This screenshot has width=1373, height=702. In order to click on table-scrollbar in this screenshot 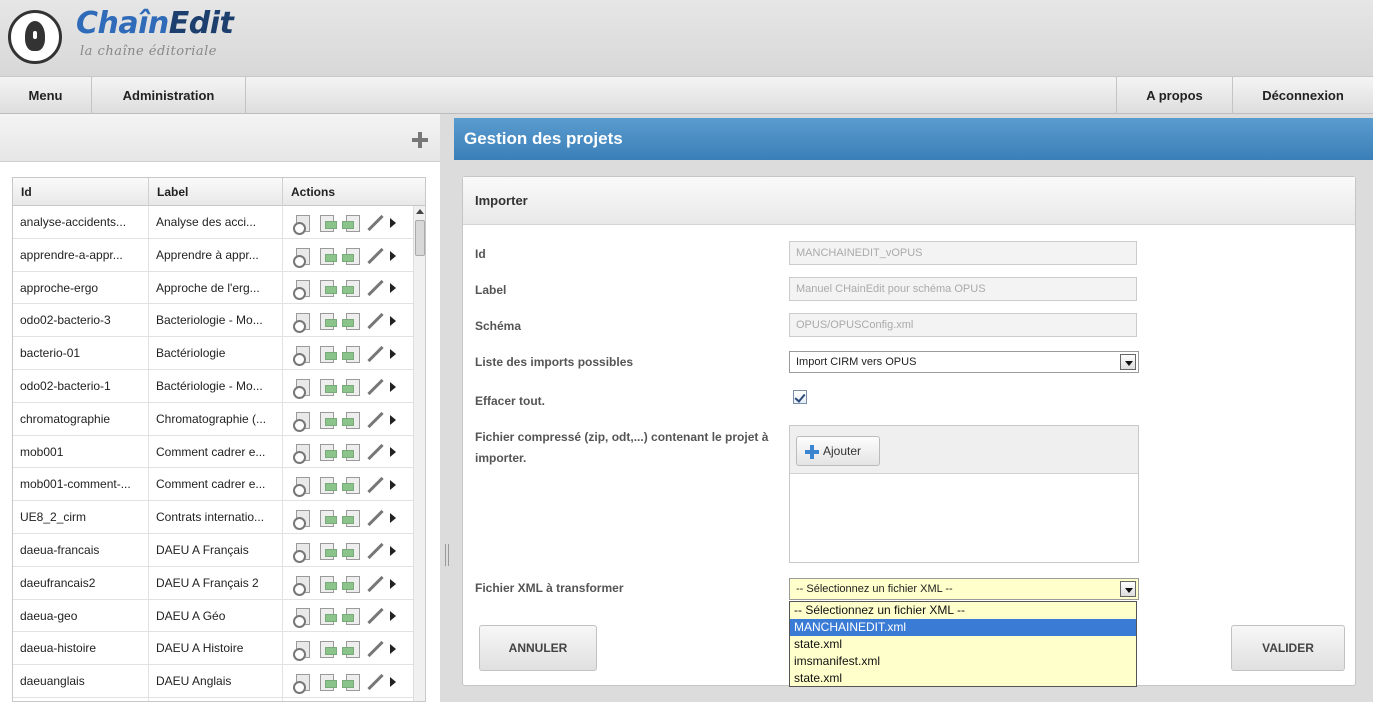, I will do `click(419, 453)`.